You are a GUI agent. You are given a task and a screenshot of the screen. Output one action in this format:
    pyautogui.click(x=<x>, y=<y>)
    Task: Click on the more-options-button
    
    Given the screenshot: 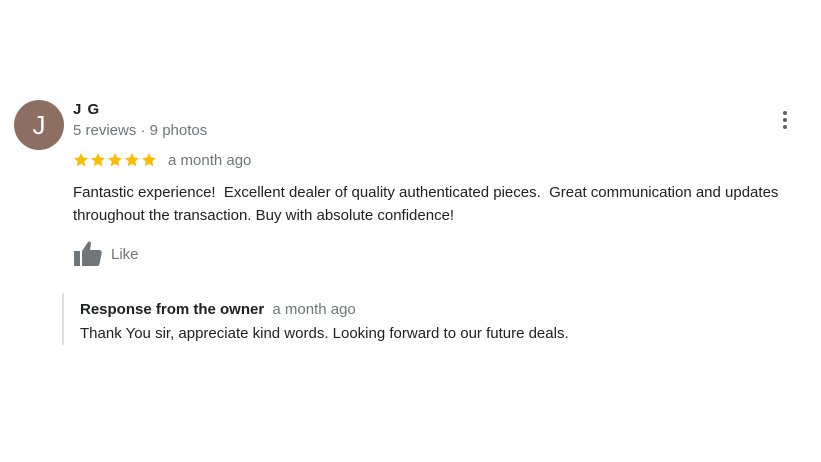 What is the action you would take?
    pyautogui.click(x=785, y=120)
    